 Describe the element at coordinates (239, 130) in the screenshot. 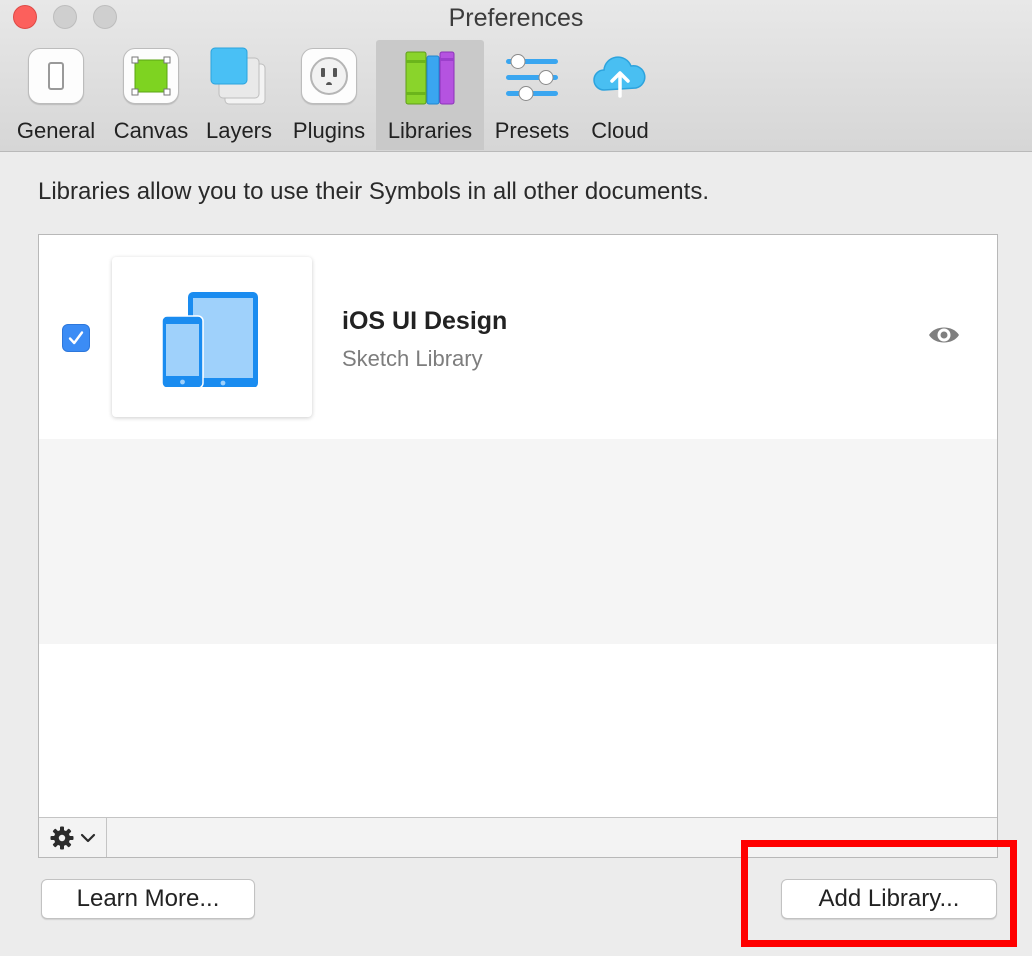

I see `toolbar-item-label: Layers` at that location.